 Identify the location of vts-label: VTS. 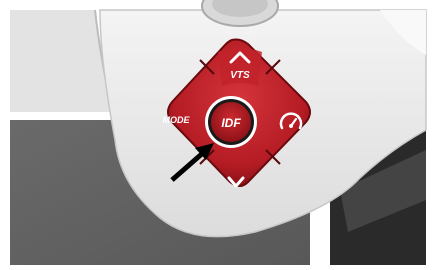
(240, 75).